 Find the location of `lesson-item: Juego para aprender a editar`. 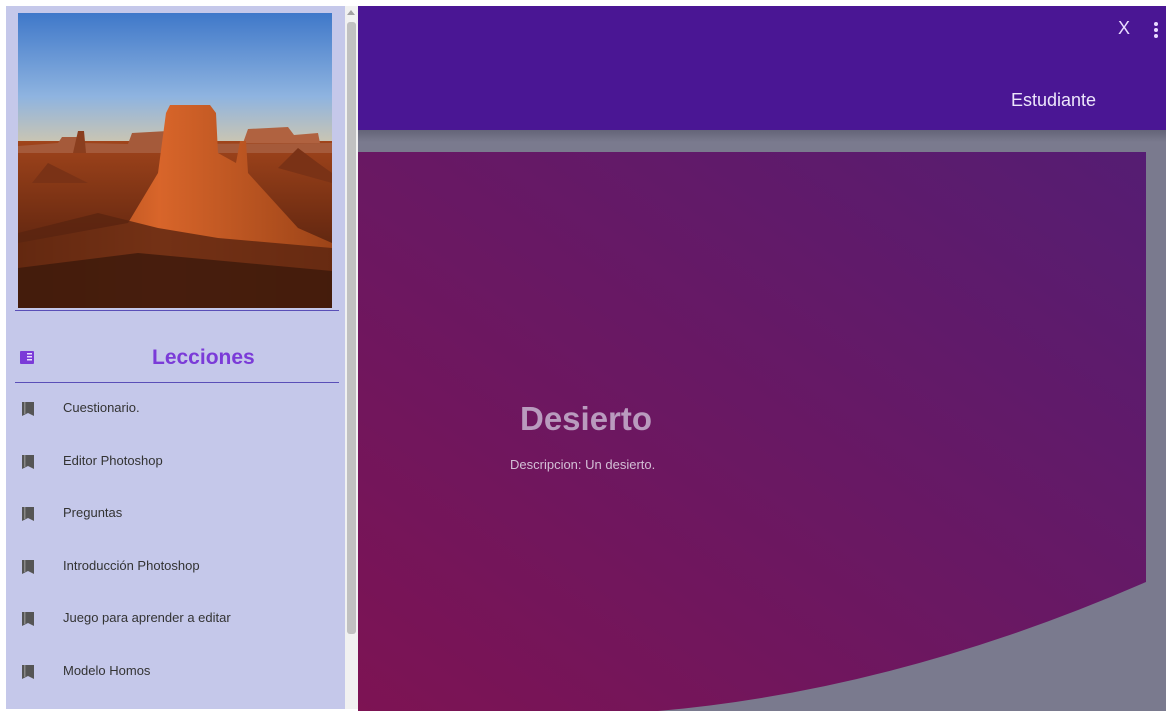

lesson-item: Juego para aprender a editar is located at coordinates (175, 631).